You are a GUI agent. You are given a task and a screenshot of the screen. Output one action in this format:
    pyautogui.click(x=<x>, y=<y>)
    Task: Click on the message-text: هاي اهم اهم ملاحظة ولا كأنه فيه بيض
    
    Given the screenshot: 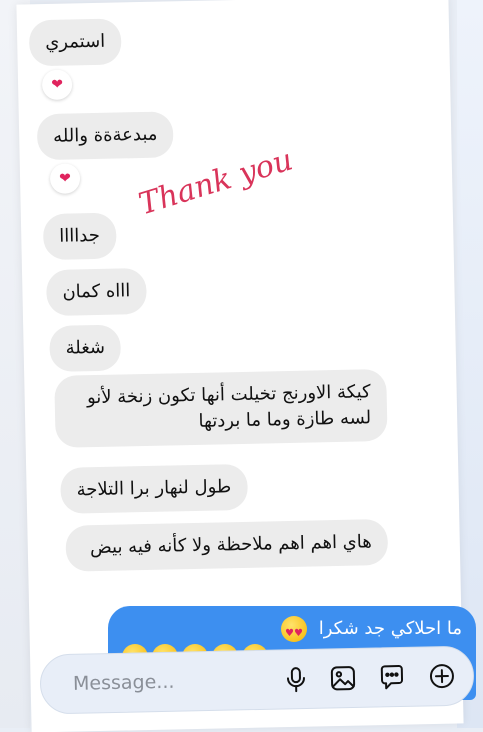 What is the action you would take?
    pyautogui.click(x=231, y=544)
    